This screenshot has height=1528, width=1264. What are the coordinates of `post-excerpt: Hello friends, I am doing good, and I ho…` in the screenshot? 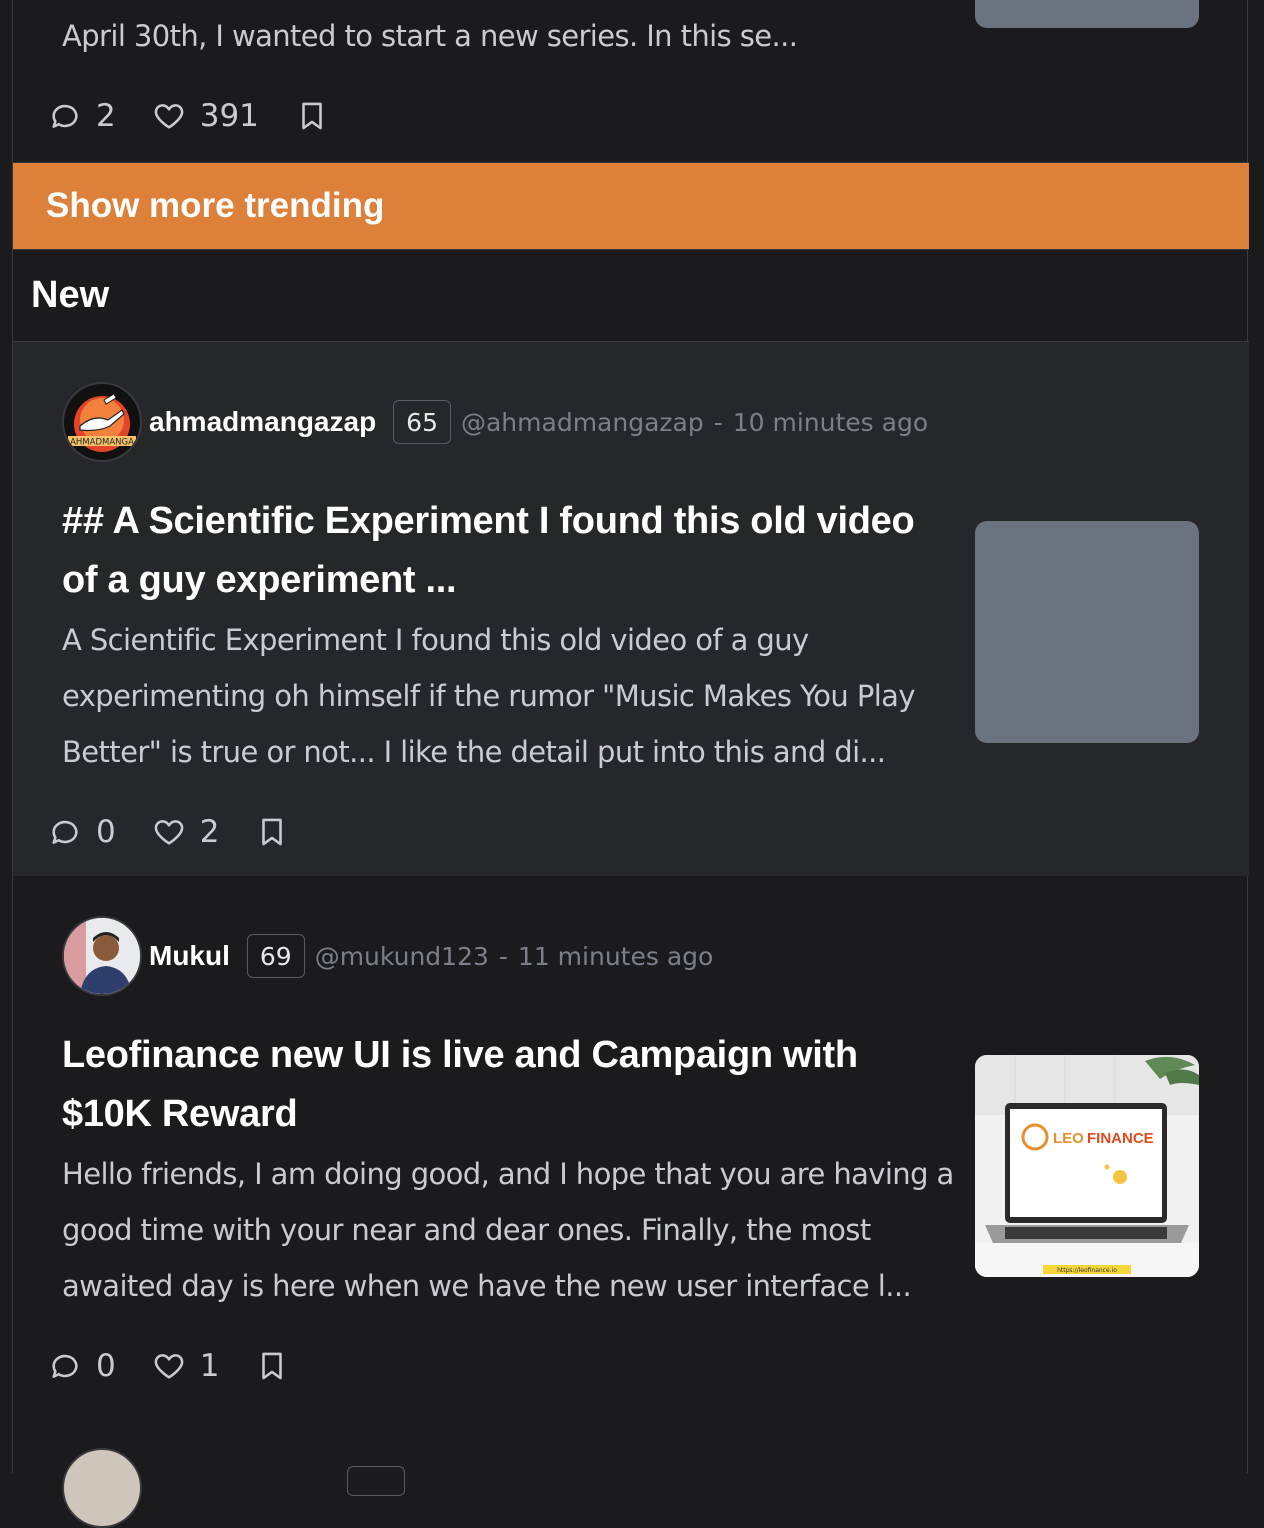 It's located at (512, 1230).